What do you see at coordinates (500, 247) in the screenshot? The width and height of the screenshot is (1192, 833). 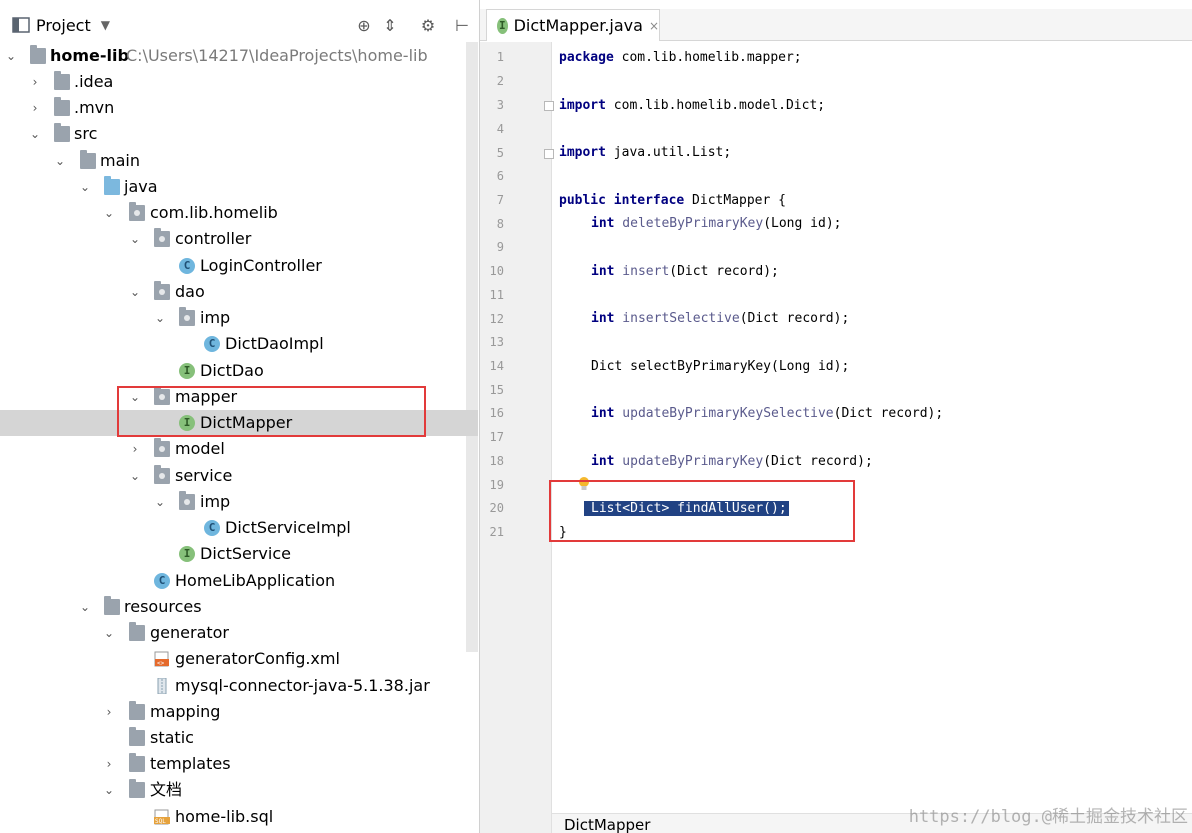 I see `line-number: 9` at bounding box center [500, 247].